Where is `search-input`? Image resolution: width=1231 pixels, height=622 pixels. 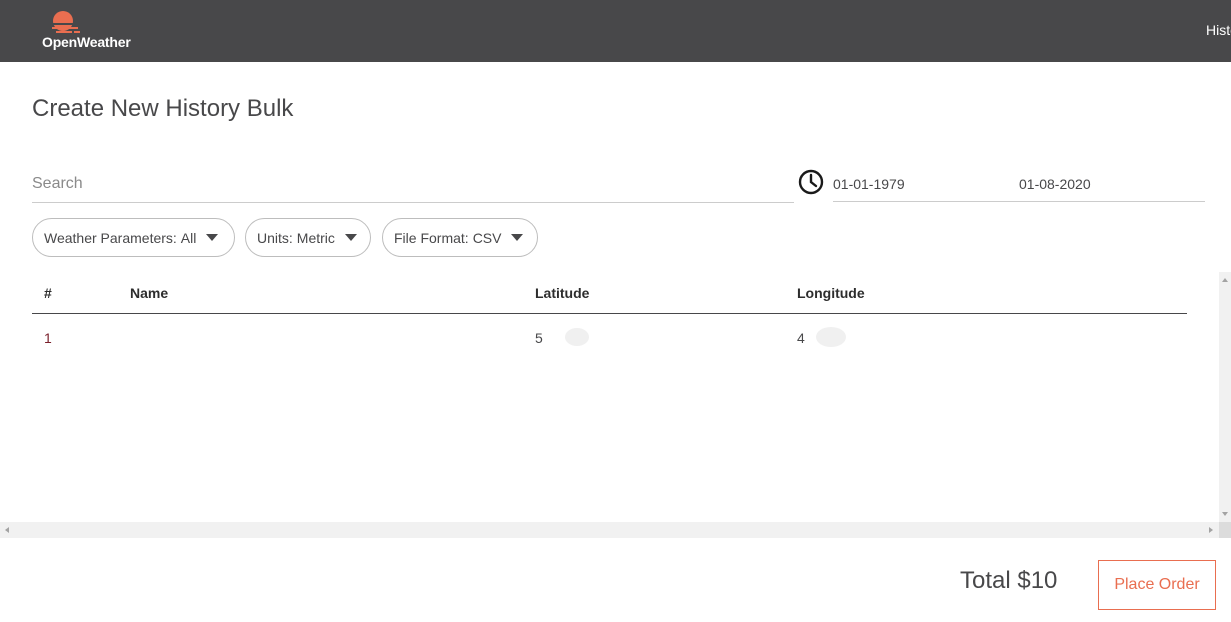
search-input is located at coordinates (413, 184).